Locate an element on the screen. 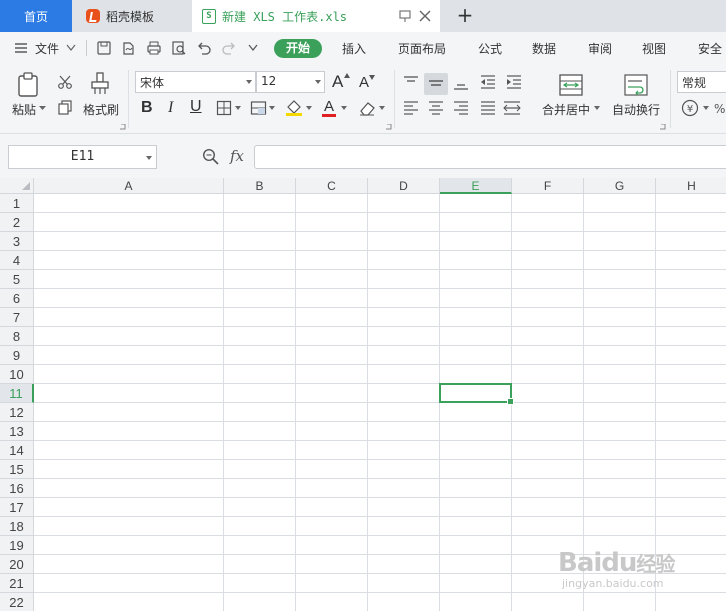 The image size is (726, 611). format-painter-button: 格式刷 is located at coordinates (101, 109).